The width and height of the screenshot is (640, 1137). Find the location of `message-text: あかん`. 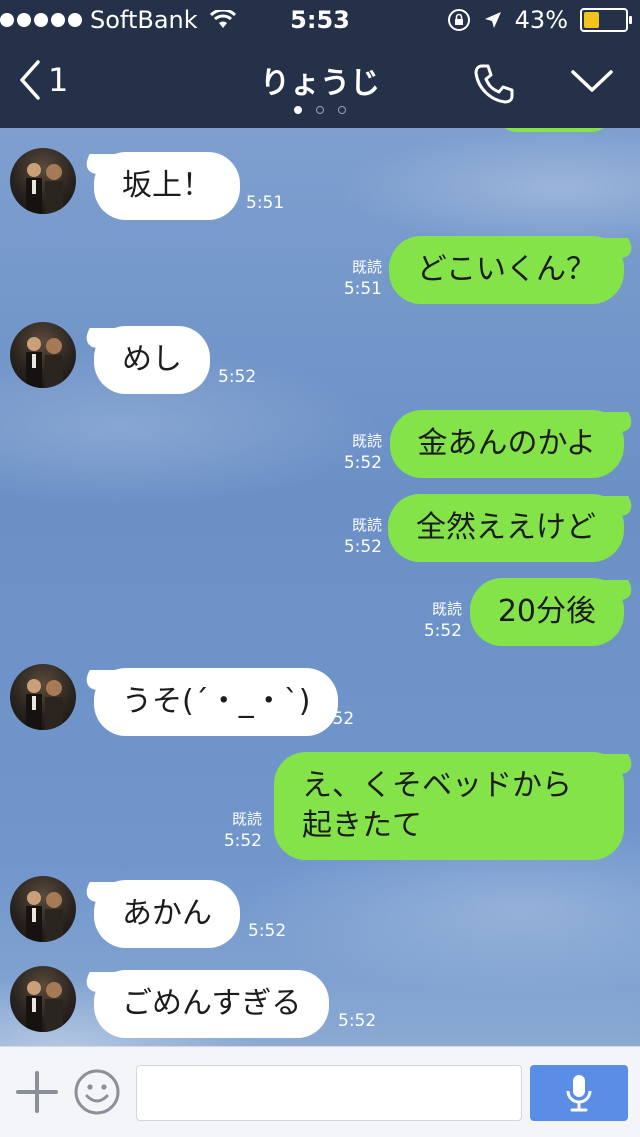

message-text: あかん is located at coordinates (167, 913).